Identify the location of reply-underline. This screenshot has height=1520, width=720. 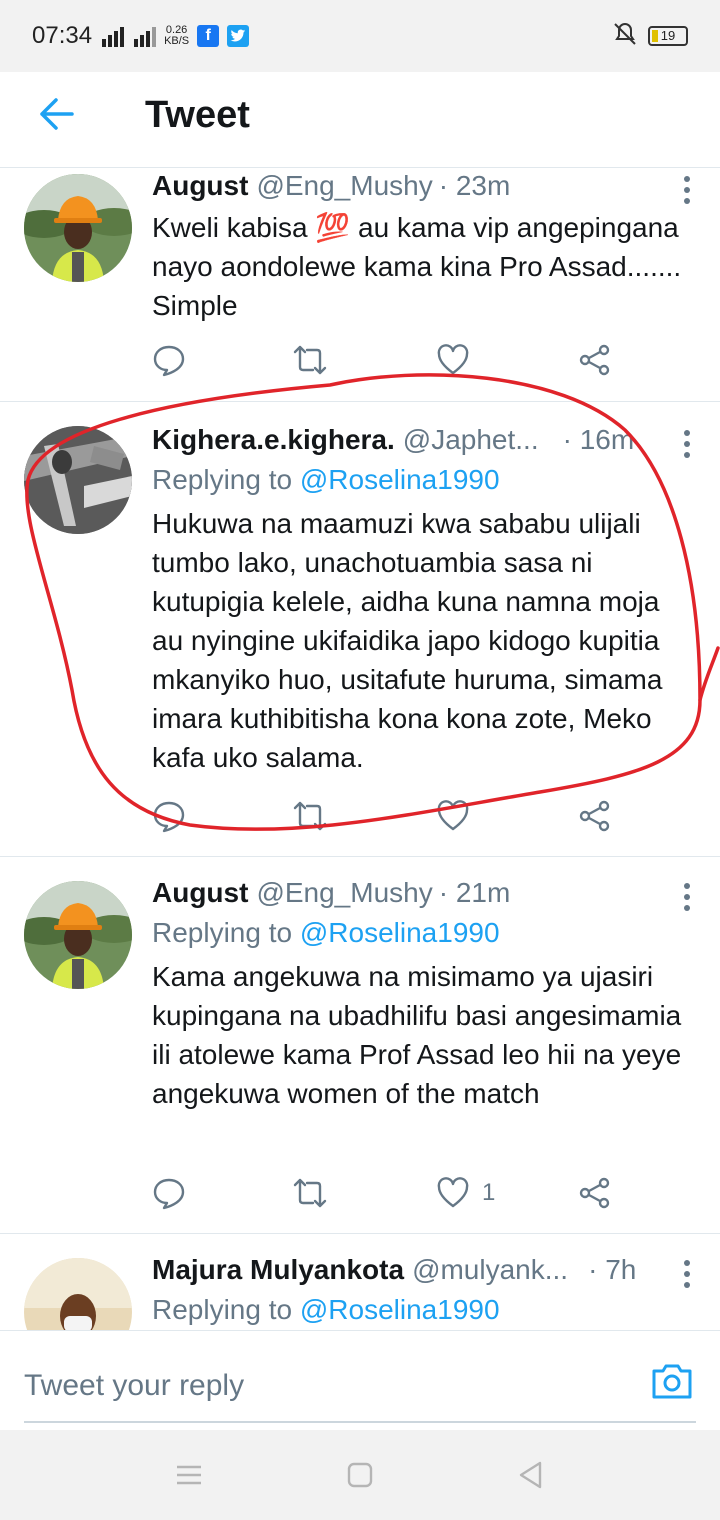
(360, 1422).